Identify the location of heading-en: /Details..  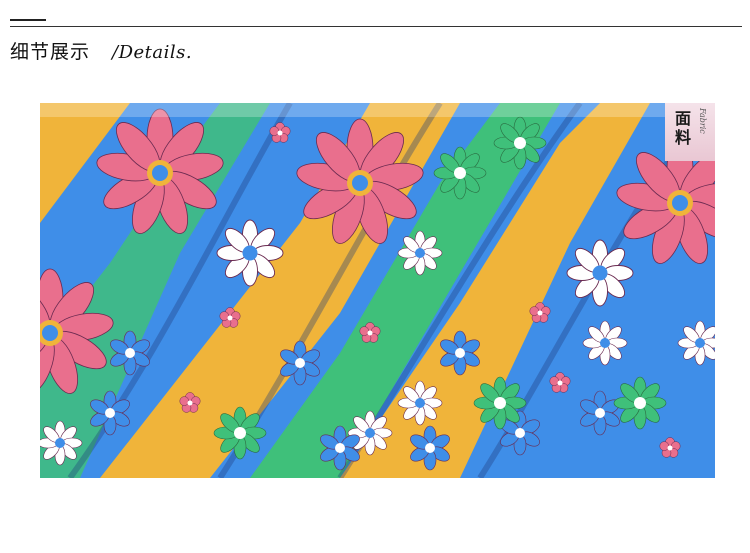
(152, 52).